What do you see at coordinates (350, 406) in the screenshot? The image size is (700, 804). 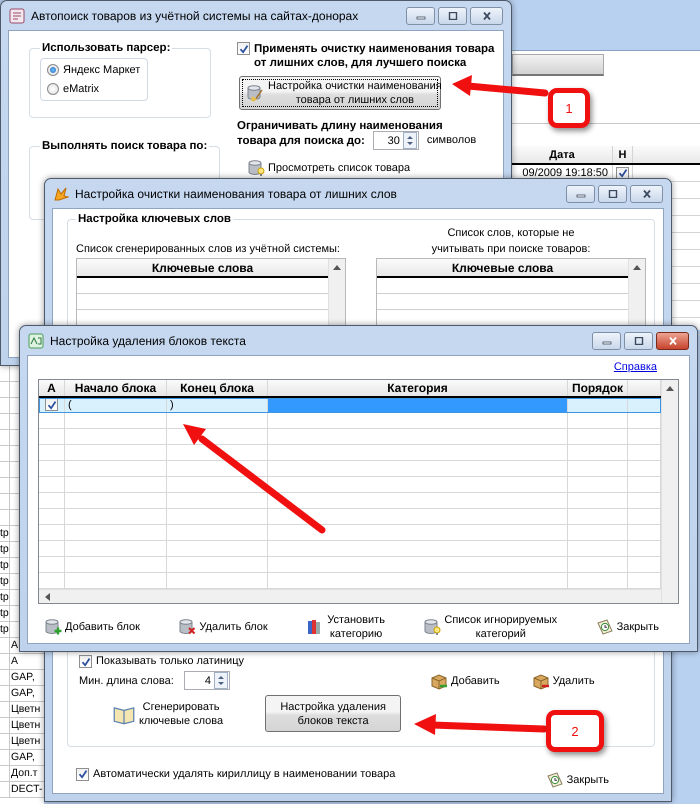 I see `table-row: ( )` at bounding box center [350, 406].